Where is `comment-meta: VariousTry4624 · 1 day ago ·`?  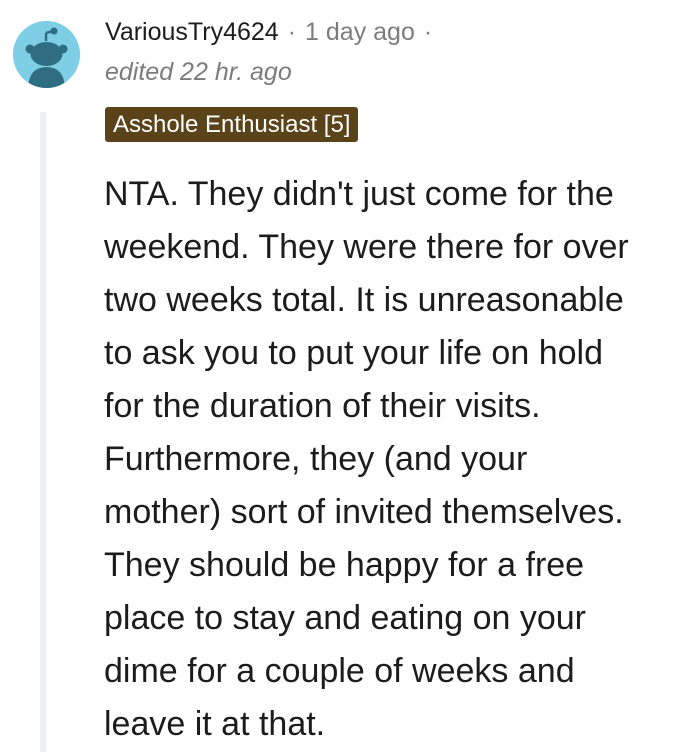 comment-meta: VariousTry4624 · 1 day ago · is located at coordinates (273, 32).